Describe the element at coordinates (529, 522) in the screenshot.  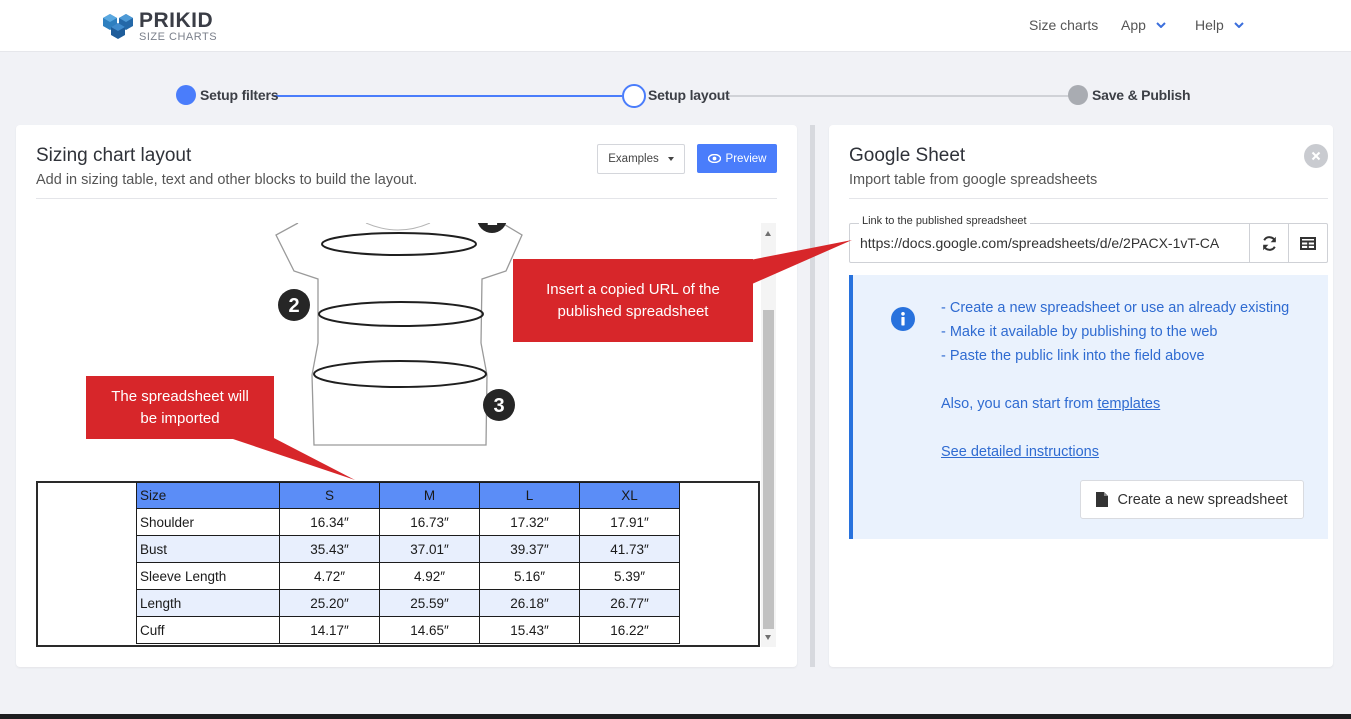
I see `table-cell: 17.32″` at that location.